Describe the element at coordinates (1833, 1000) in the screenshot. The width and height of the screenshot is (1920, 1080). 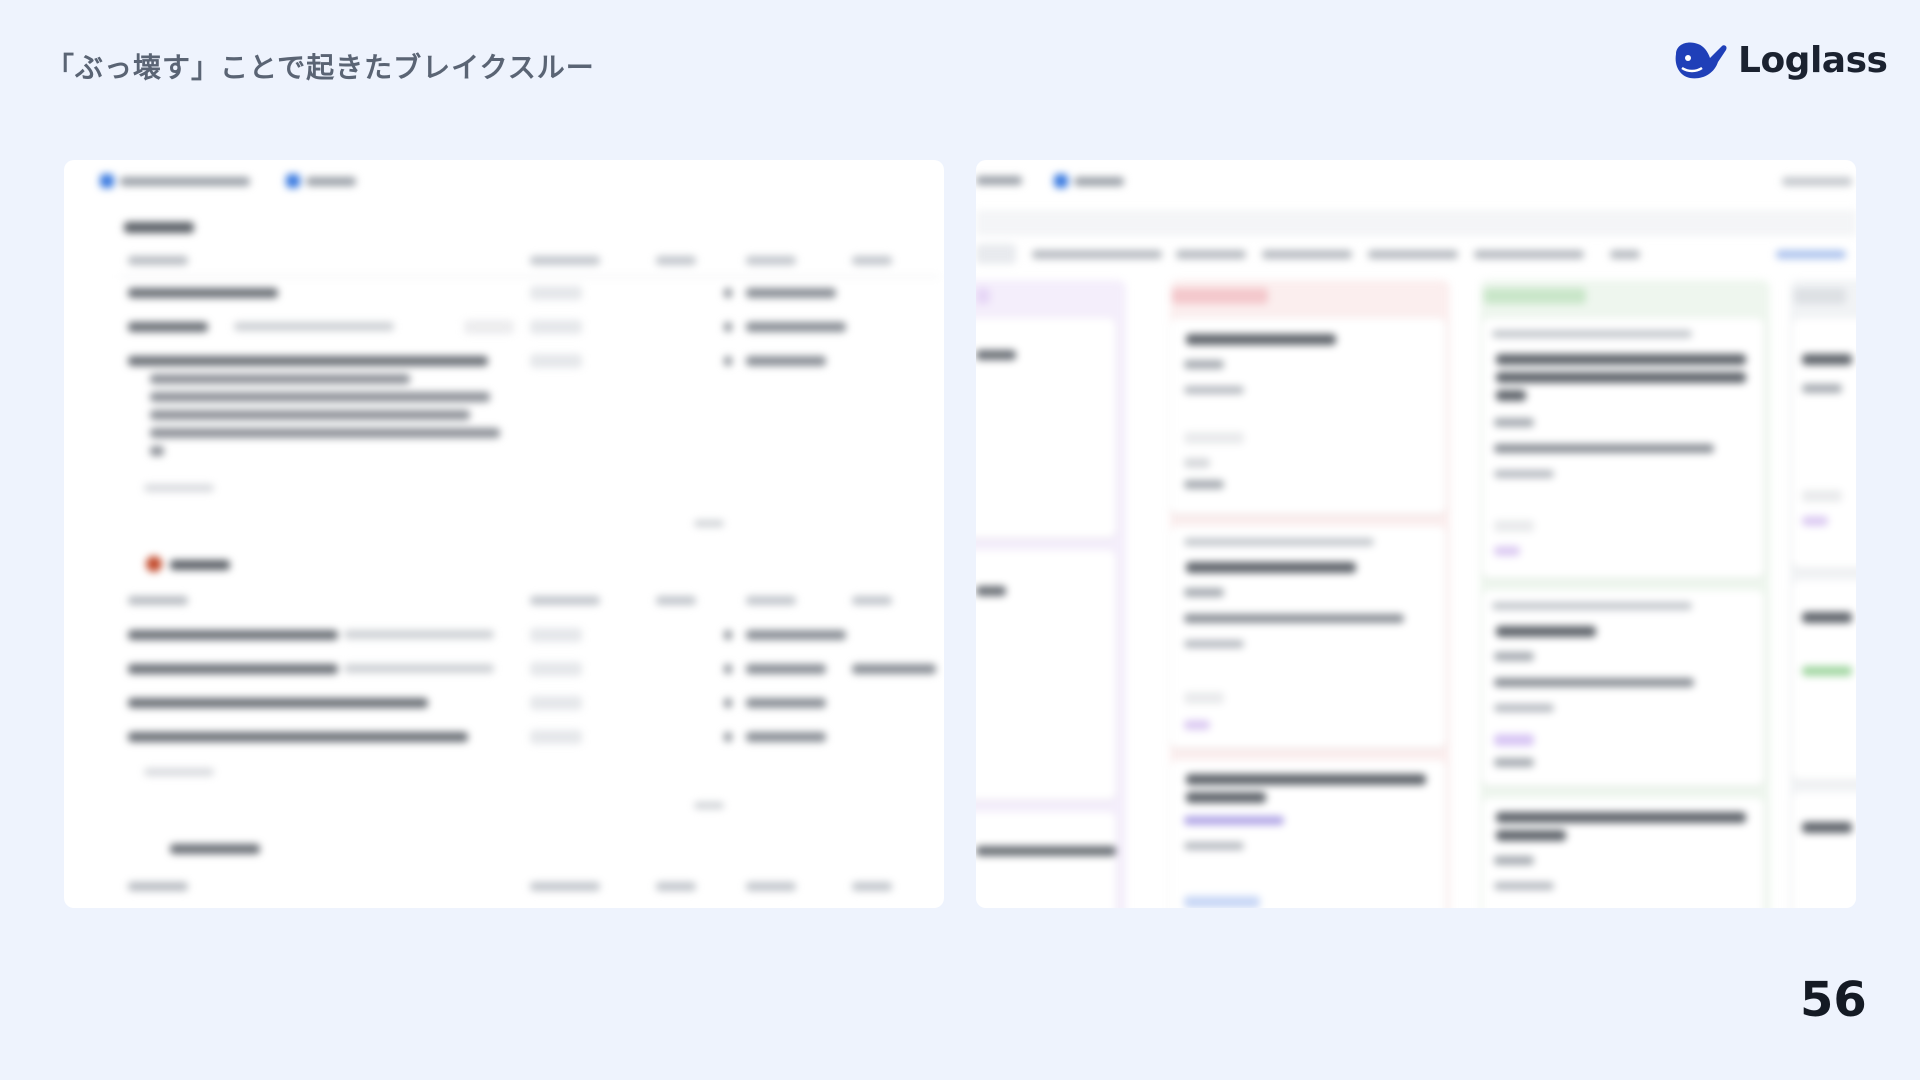
I see `page-number: 56` at that location.